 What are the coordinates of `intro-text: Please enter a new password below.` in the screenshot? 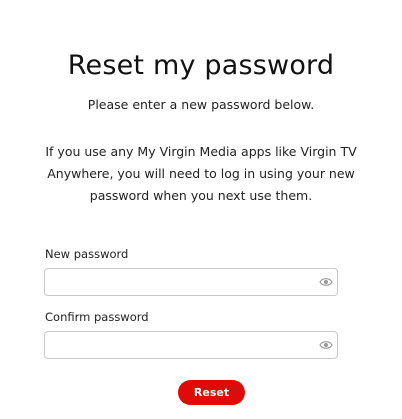 It's located at (201, 104).